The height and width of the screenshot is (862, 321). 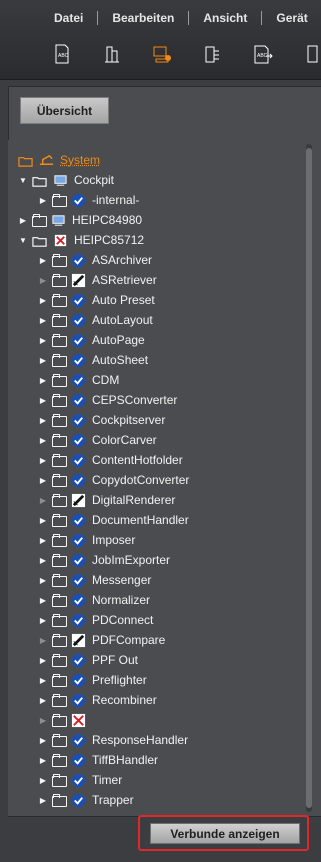 I want to click on tree-root-system: System, so click(x=59, y=160).